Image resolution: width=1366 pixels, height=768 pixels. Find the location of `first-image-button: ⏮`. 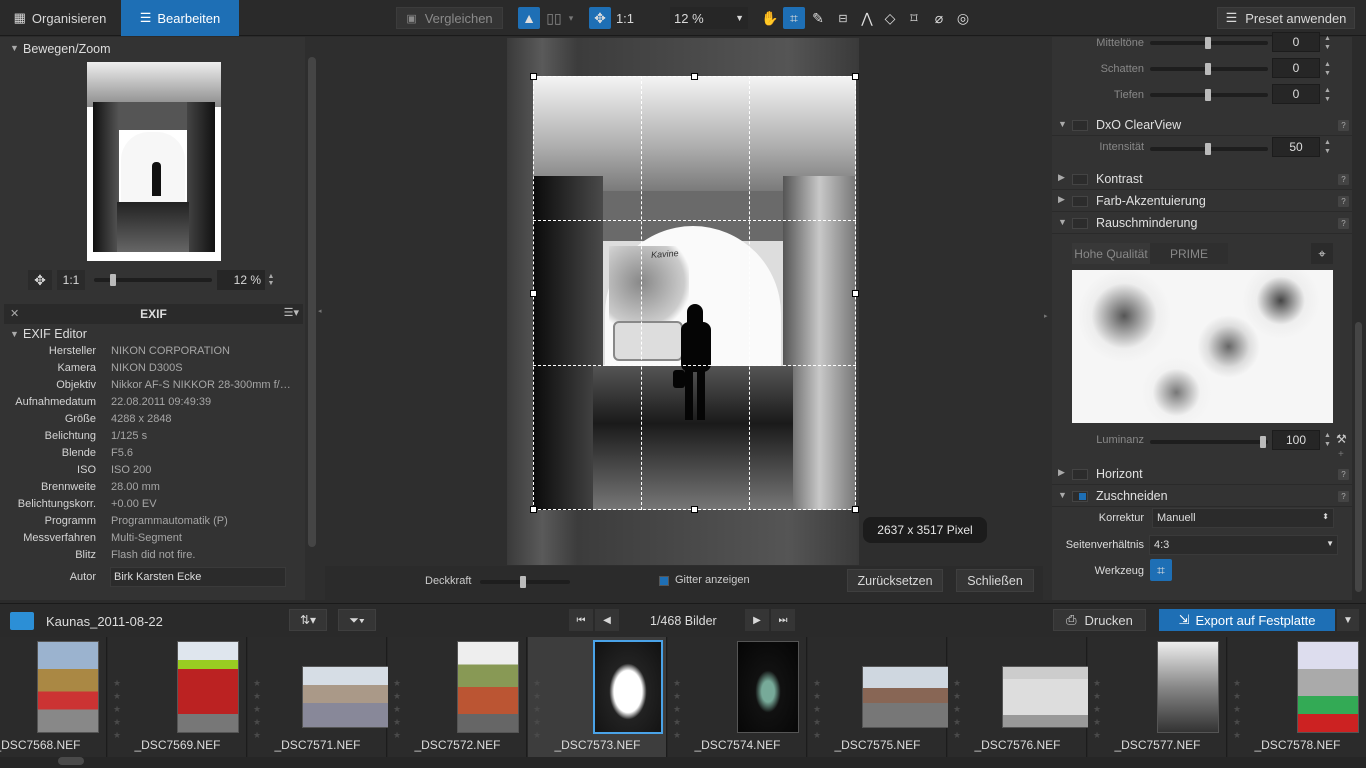

first-image-button: ⏮ is located at coordinates (581, 620).